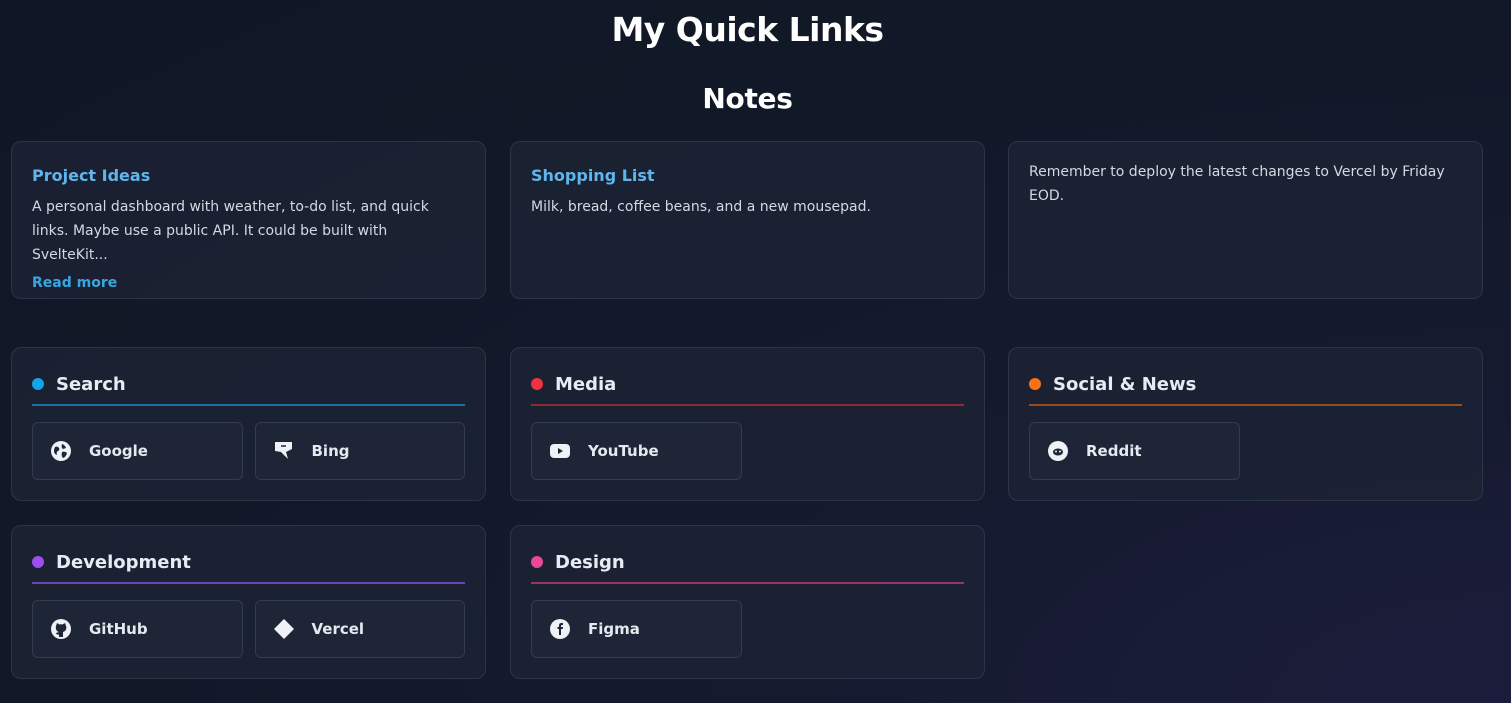 This screenshot has width=1511, height=703. Describe the element at coordinates (560, 451) in the screenshot. I see `youtube-icon` at that location.